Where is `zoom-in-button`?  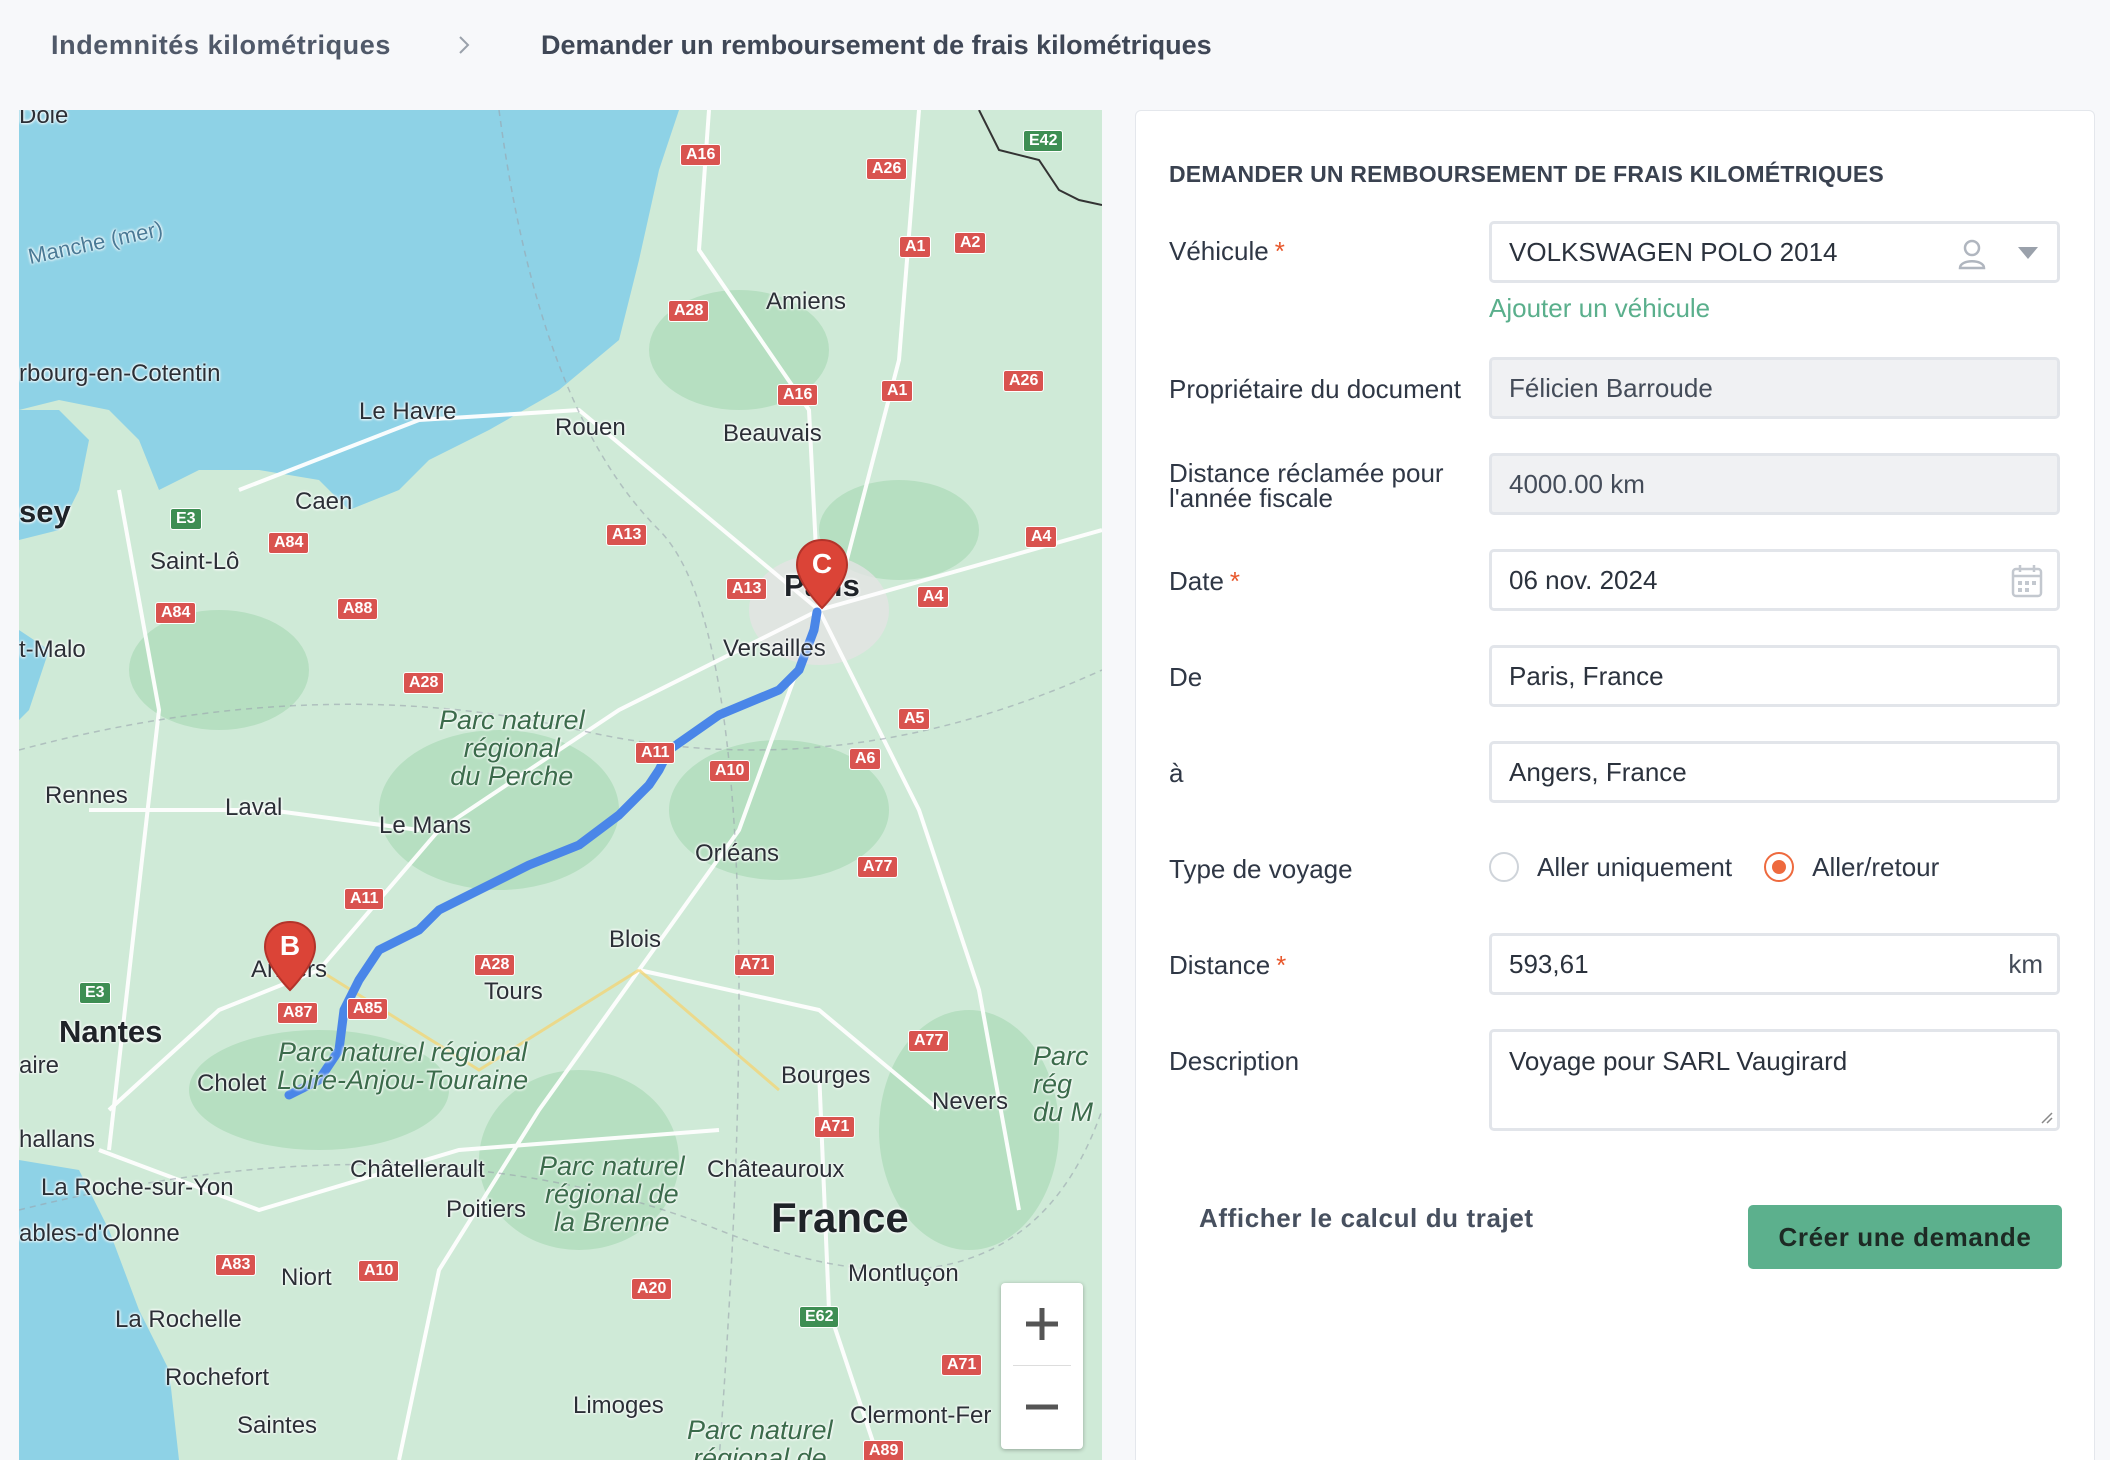 zoom-in-button is located at coordinates (1042, 1324).